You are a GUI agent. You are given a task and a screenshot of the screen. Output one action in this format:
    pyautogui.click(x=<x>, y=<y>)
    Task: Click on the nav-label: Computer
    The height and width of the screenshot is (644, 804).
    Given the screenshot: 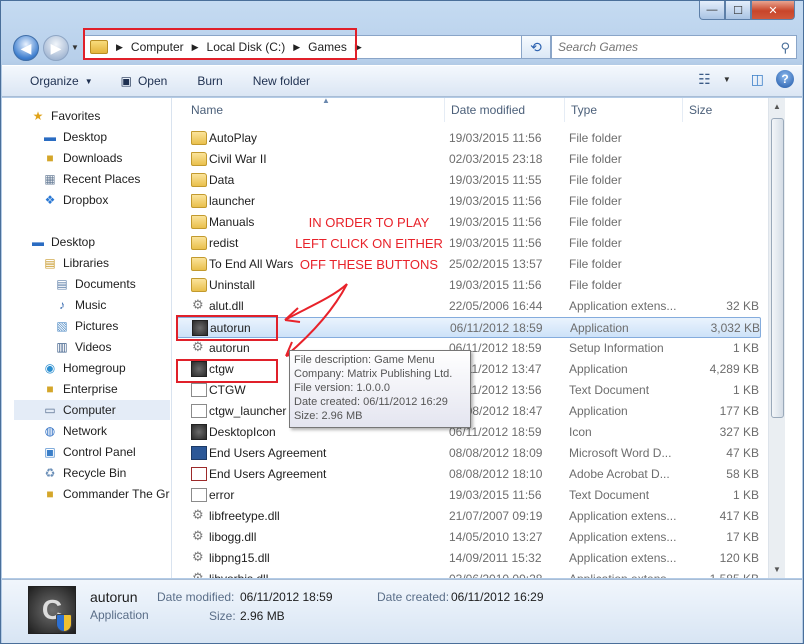 What is the action you would take?
    pyautogui.click(x=89, y=410)
    